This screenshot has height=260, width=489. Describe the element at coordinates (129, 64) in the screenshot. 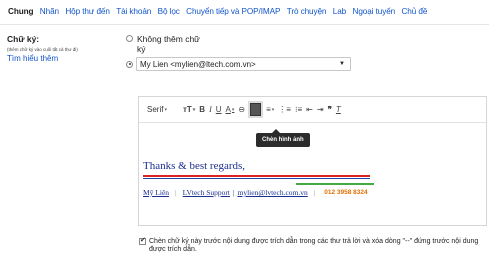

I see `signature-radio-selected` at that location.